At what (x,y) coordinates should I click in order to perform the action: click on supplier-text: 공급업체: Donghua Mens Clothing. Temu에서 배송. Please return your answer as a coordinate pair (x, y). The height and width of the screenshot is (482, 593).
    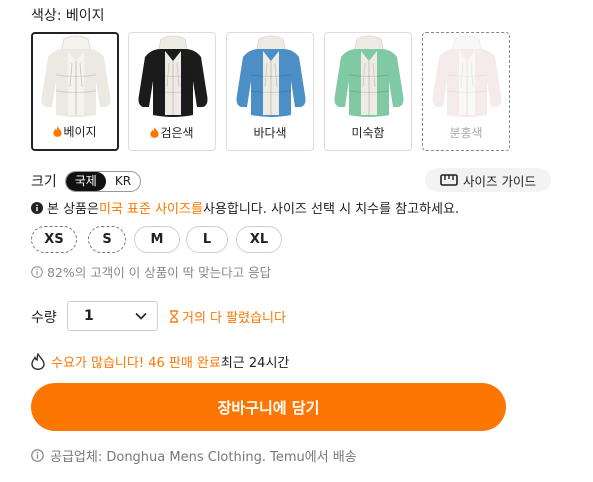
    Looking at the image, I should click on (203, 457).